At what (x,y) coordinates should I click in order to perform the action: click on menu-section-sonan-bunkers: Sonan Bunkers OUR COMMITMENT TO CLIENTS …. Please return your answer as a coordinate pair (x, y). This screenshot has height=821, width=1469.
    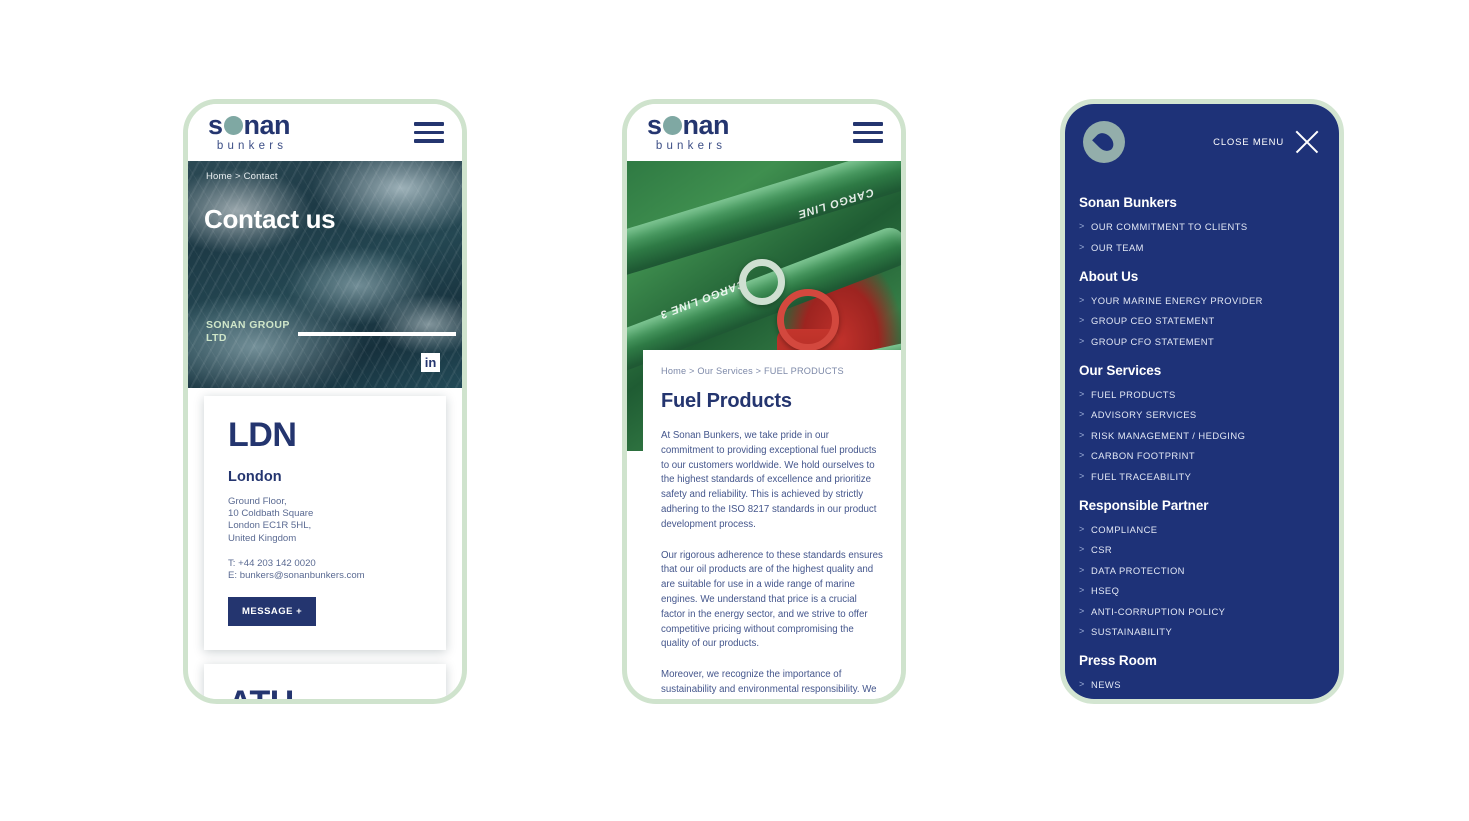
    Looking at the image, I should click on (1202, 224).